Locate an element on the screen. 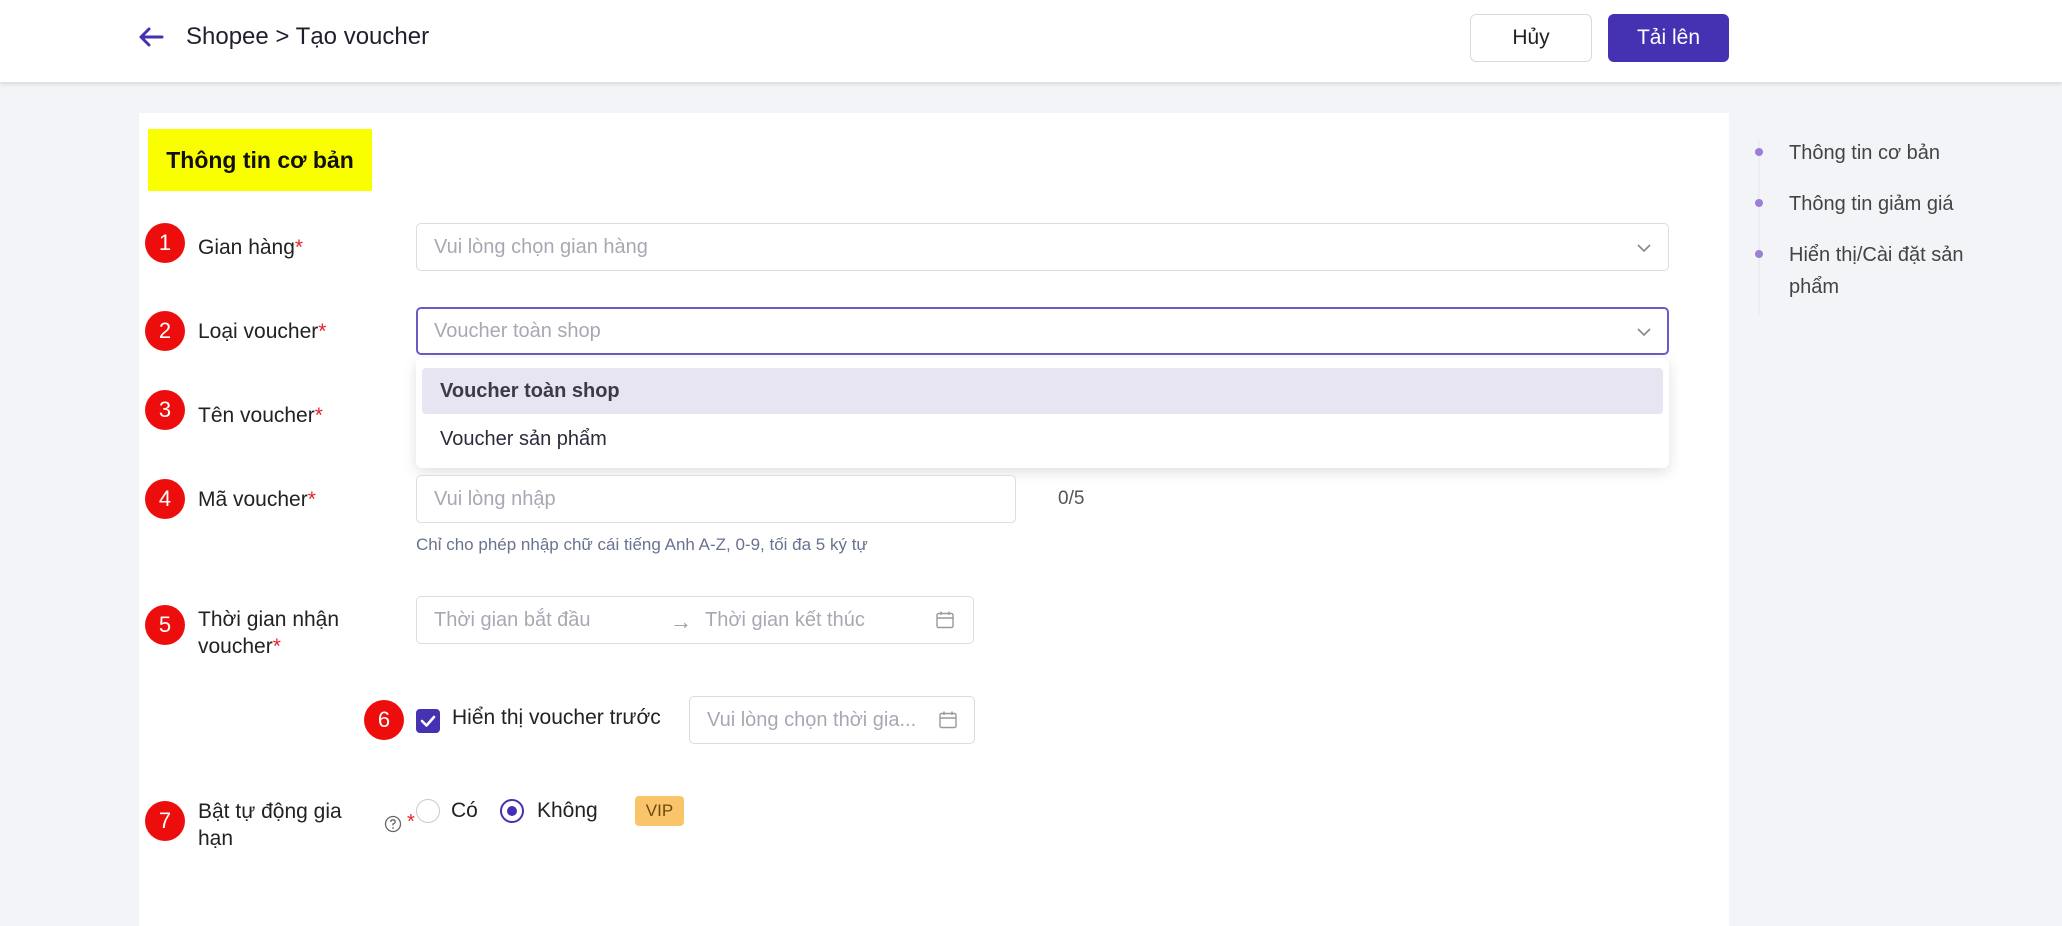  receive-time-label: Thời gian nhận voucher* is located at coordinates (269, 633).